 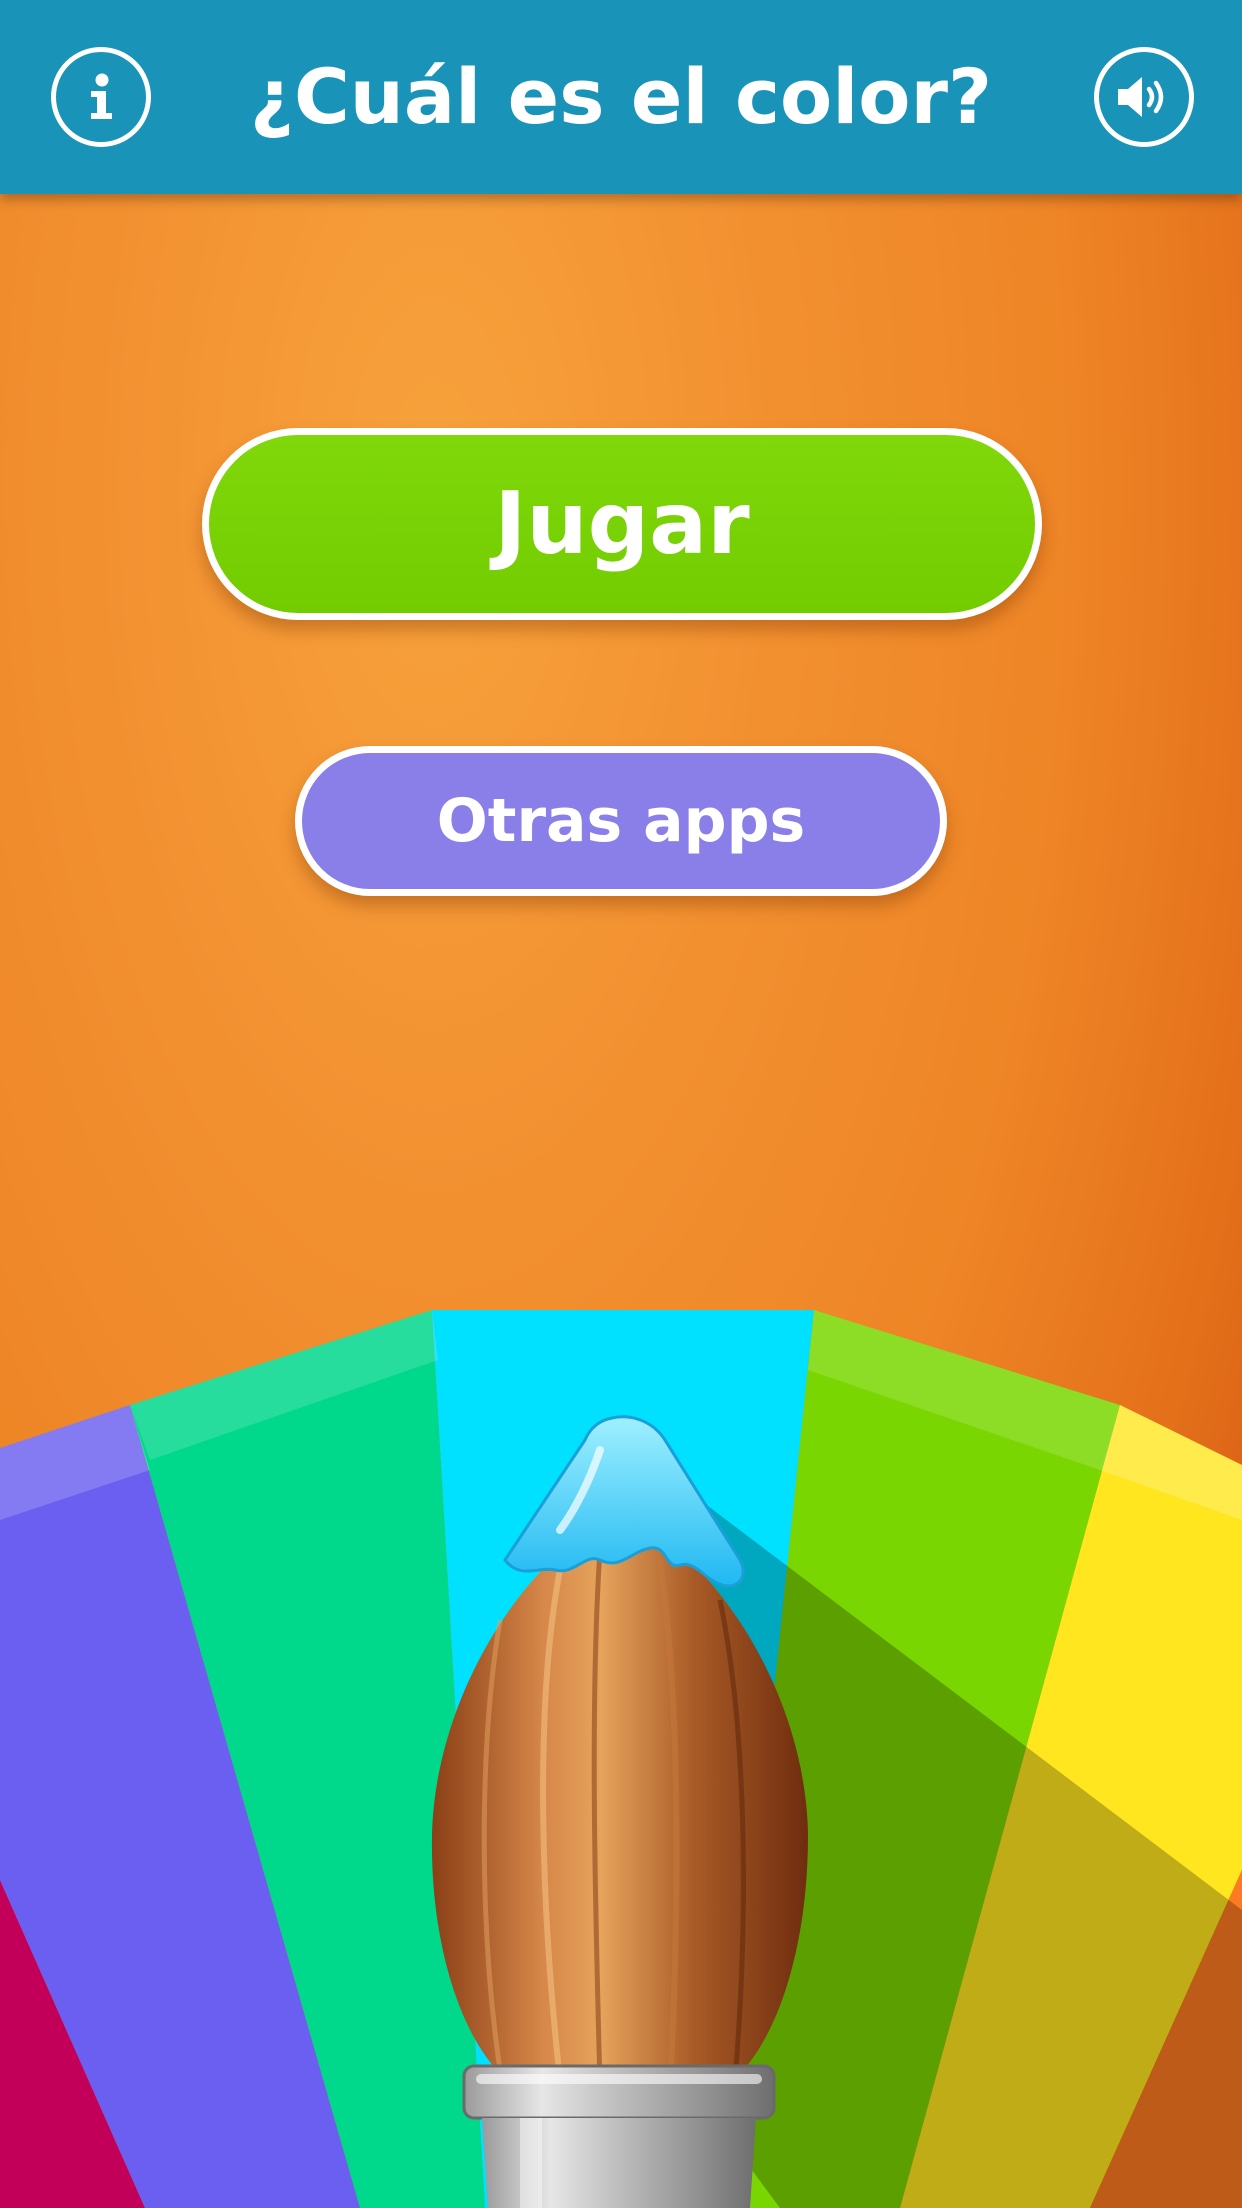 I want to click on sound-toggle-button, so click(x=1144, y=97).